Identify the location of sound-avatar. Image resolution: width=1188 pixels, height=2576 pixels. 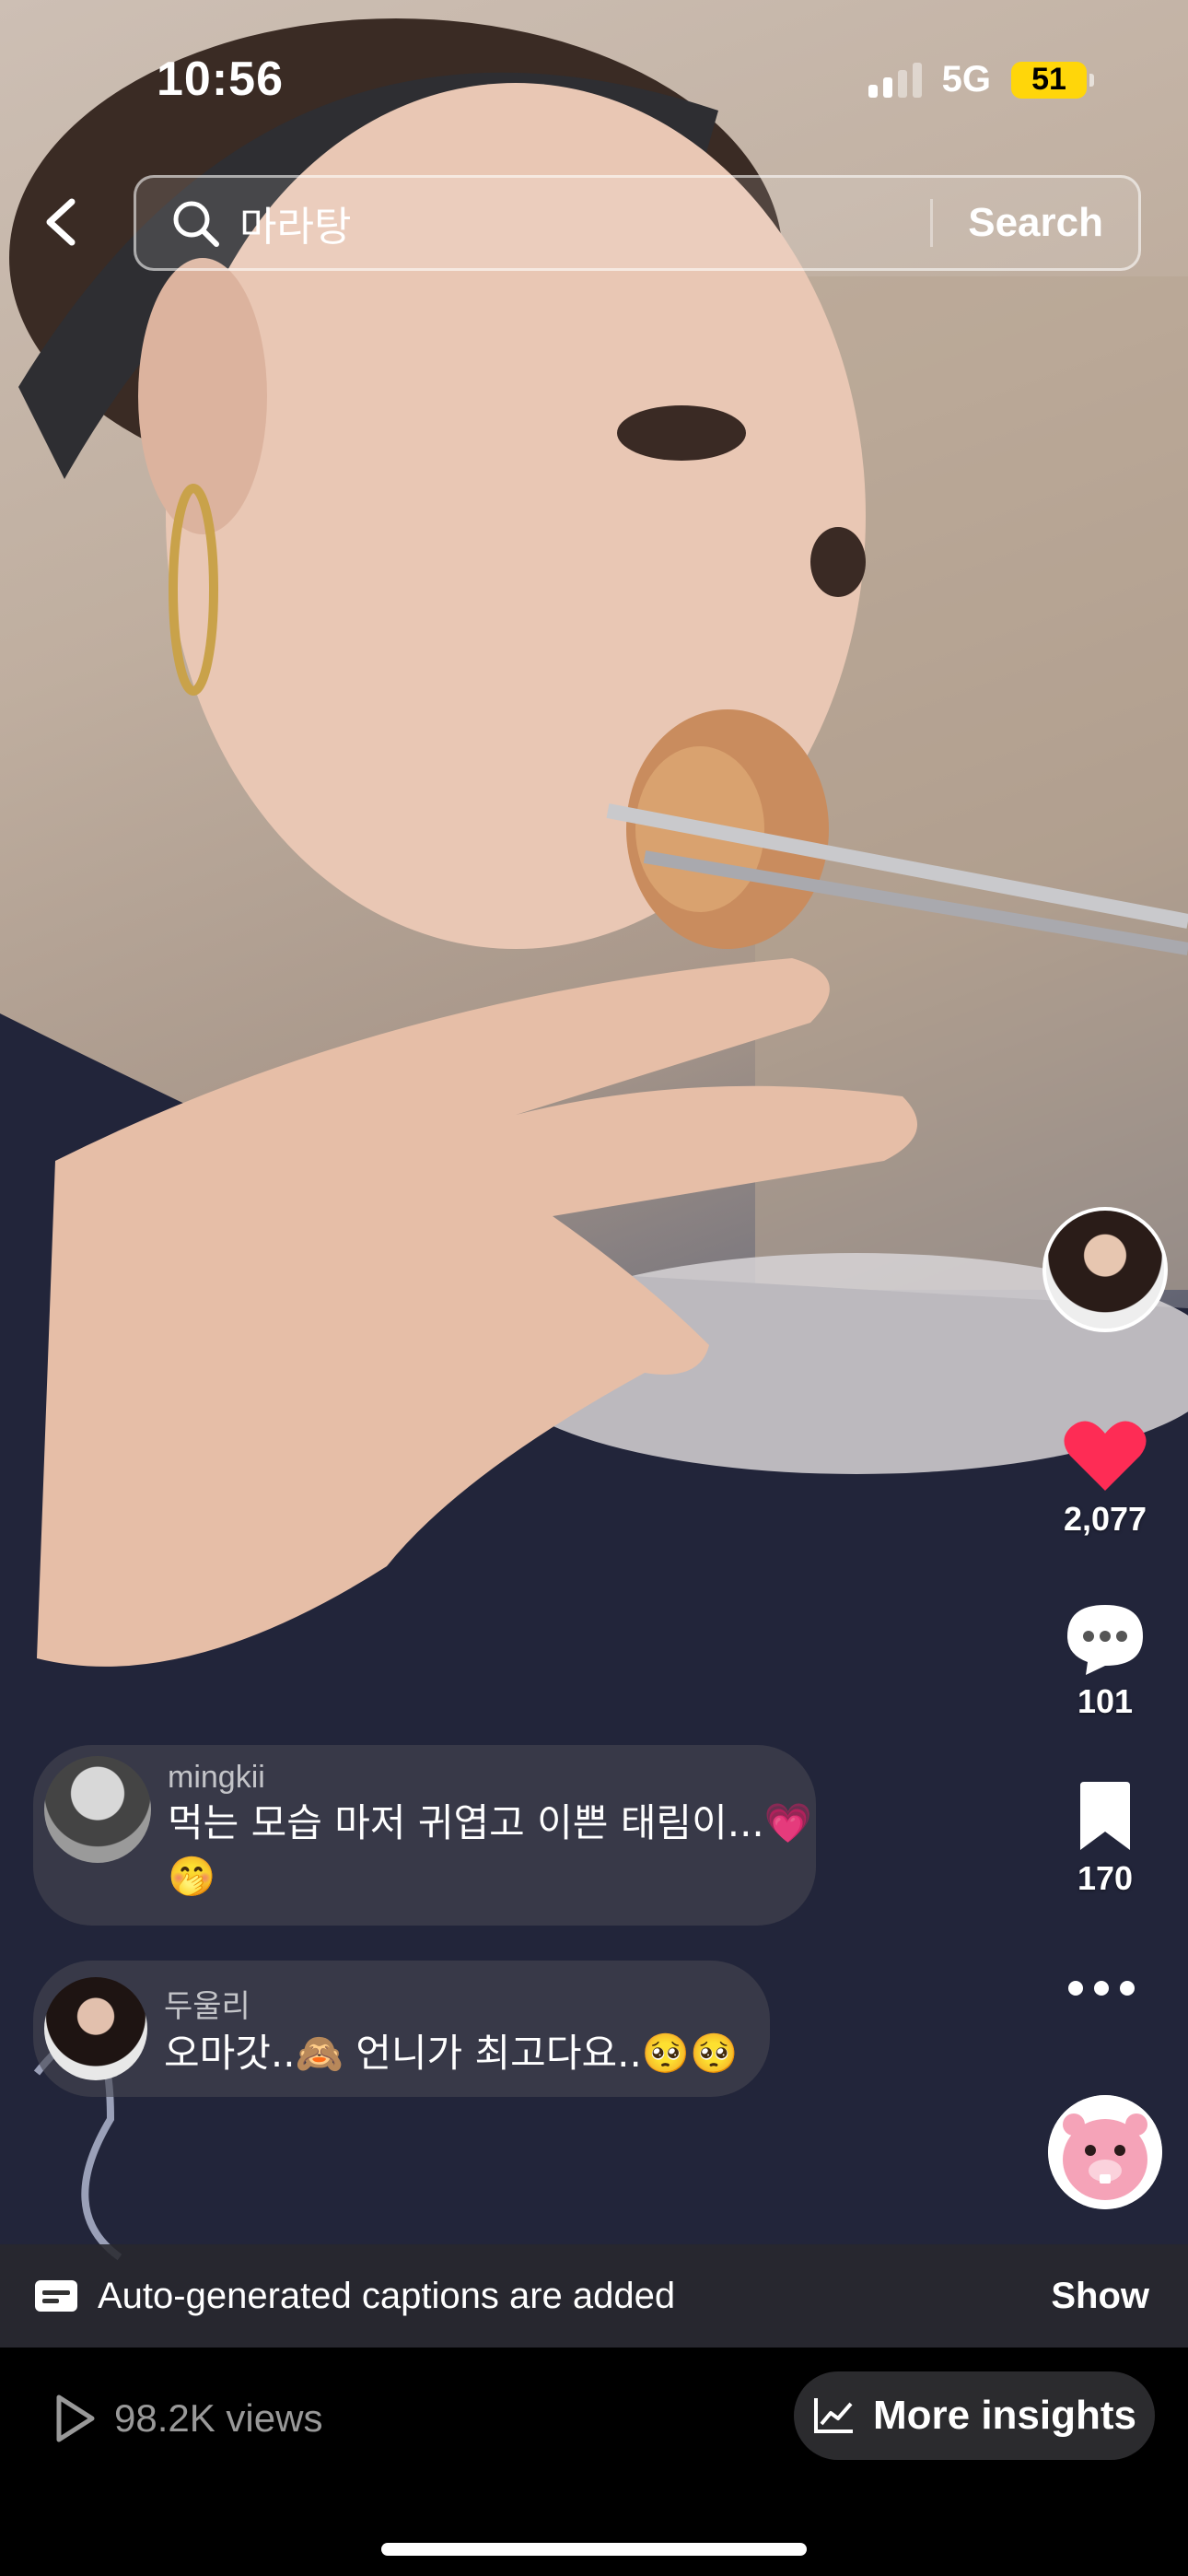
(1105, 2152).